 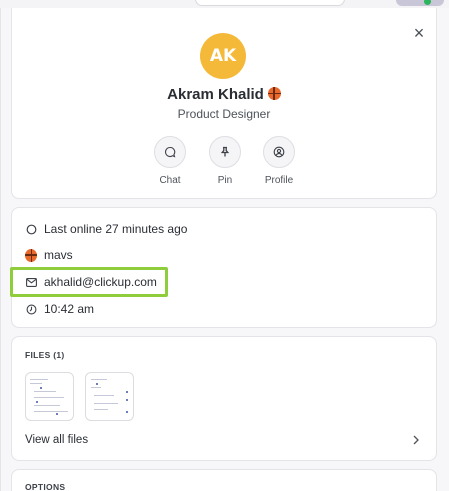 I want to click on team-row: mavs, so click(x=49, y=255).